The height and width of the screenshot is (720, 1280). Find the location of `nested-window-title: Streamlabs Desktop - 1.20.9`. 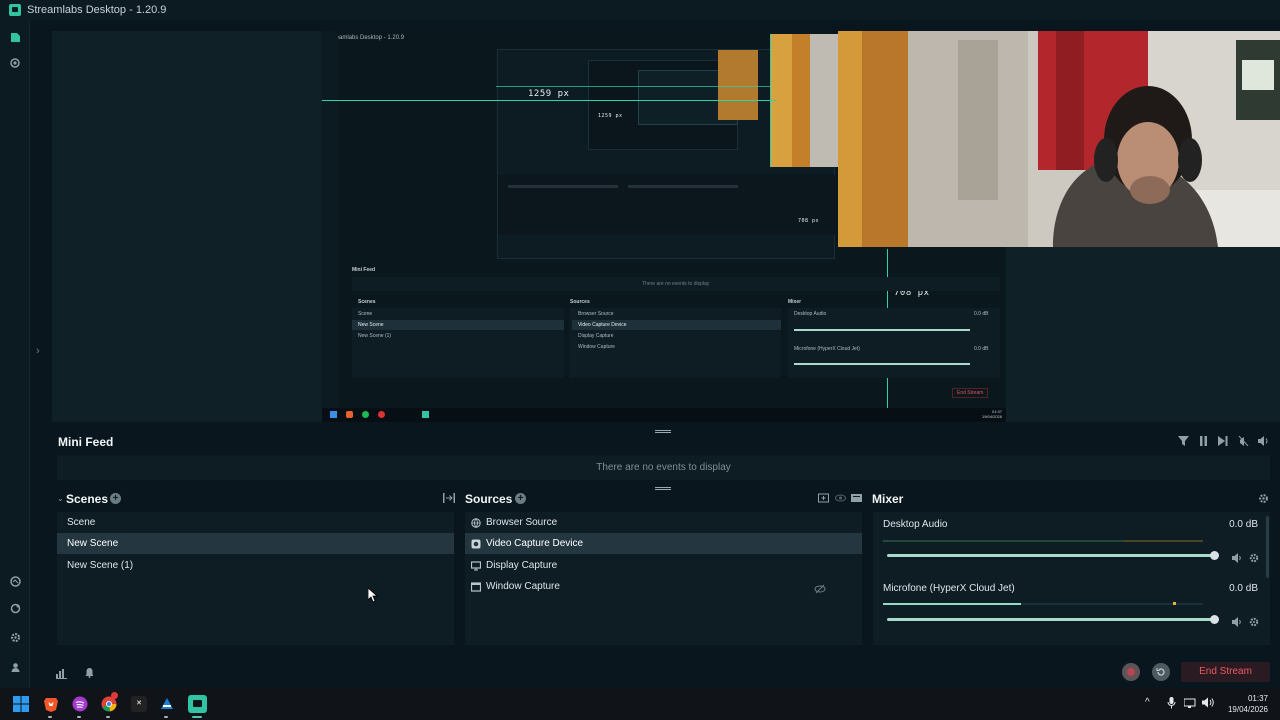

nested-window-title: Streamlabs Desktop - 1.20.9 is located at coordinates (366, 38).